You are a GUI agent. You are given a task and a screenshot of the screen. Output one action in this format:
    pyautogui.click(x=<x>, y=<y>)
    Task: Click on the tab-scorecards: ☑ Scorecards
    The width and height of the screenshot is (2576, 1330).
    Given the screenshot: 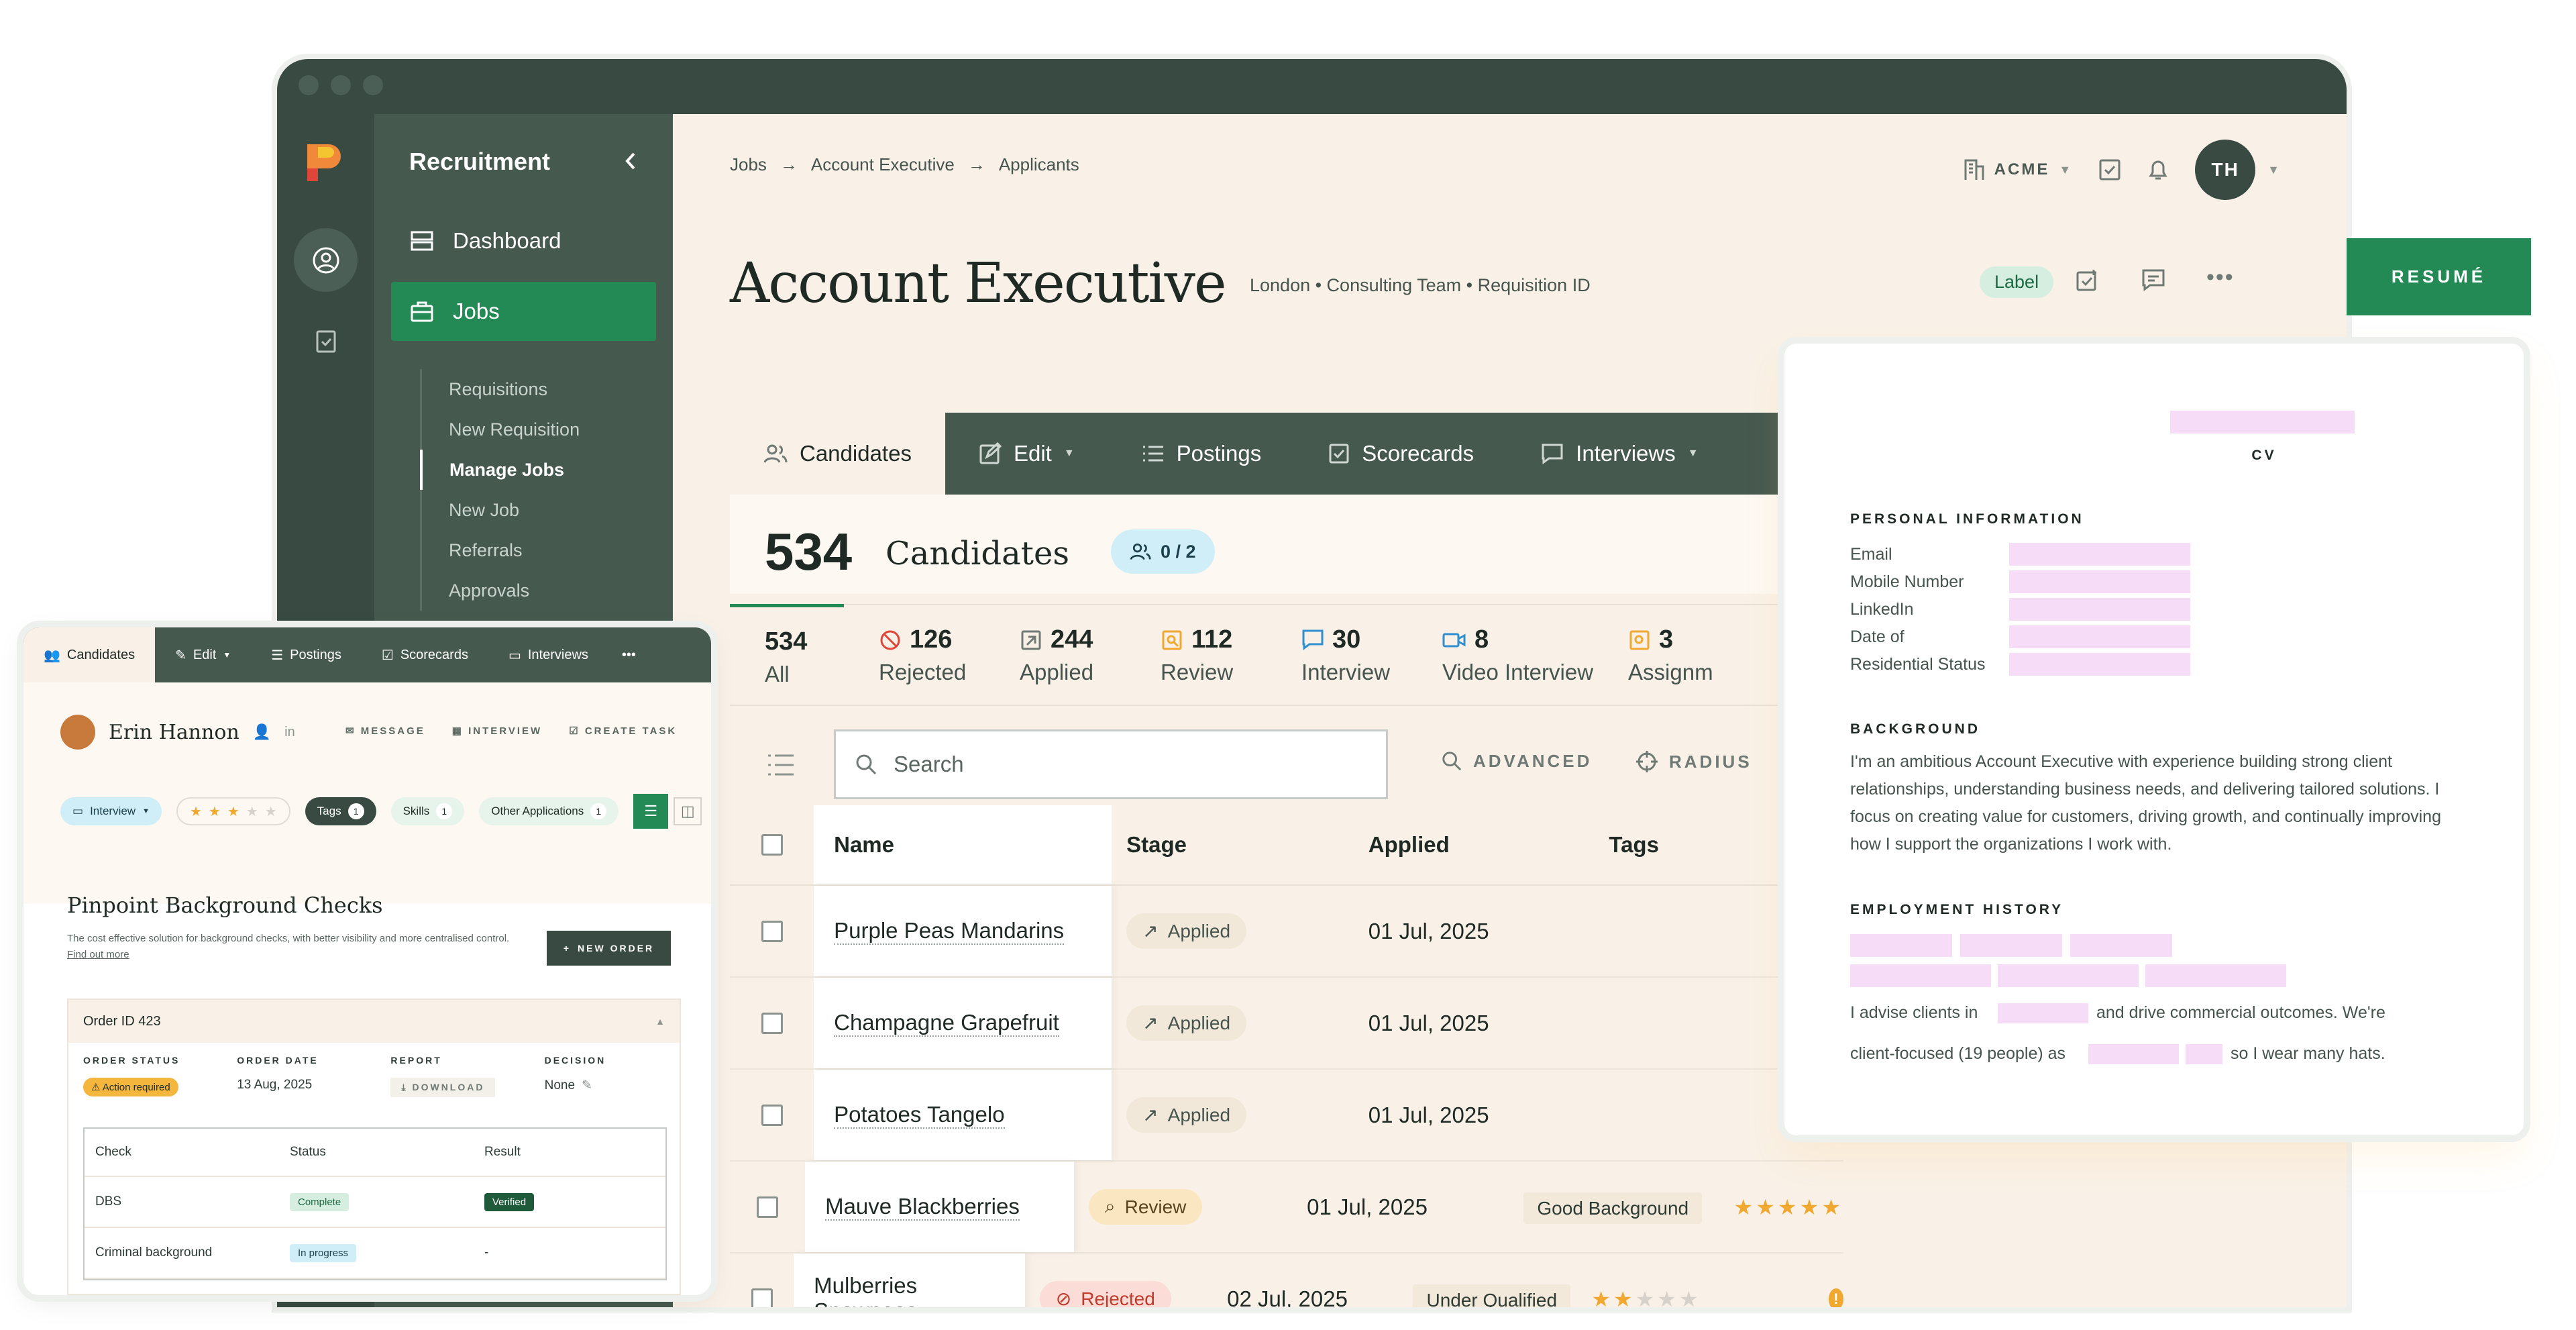 What is the action you would take?
    pyautogui.click(x=425, y=654)
    